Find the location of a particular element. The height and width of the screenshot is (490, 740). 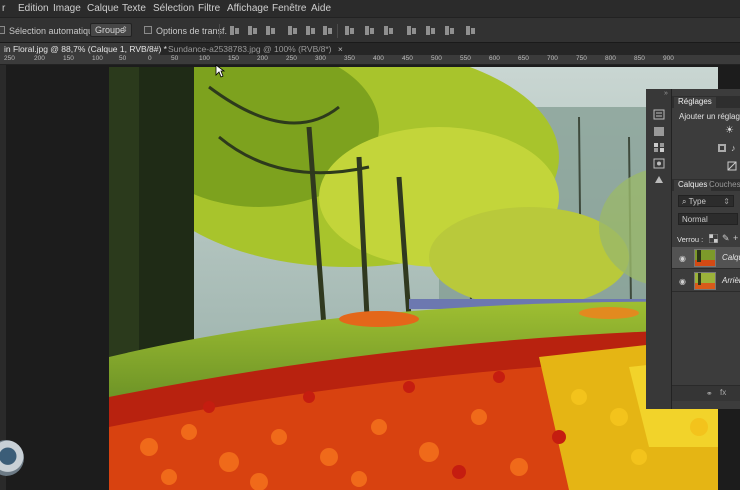

brightness-icon: ☀ is located at coordinates (730, 130).